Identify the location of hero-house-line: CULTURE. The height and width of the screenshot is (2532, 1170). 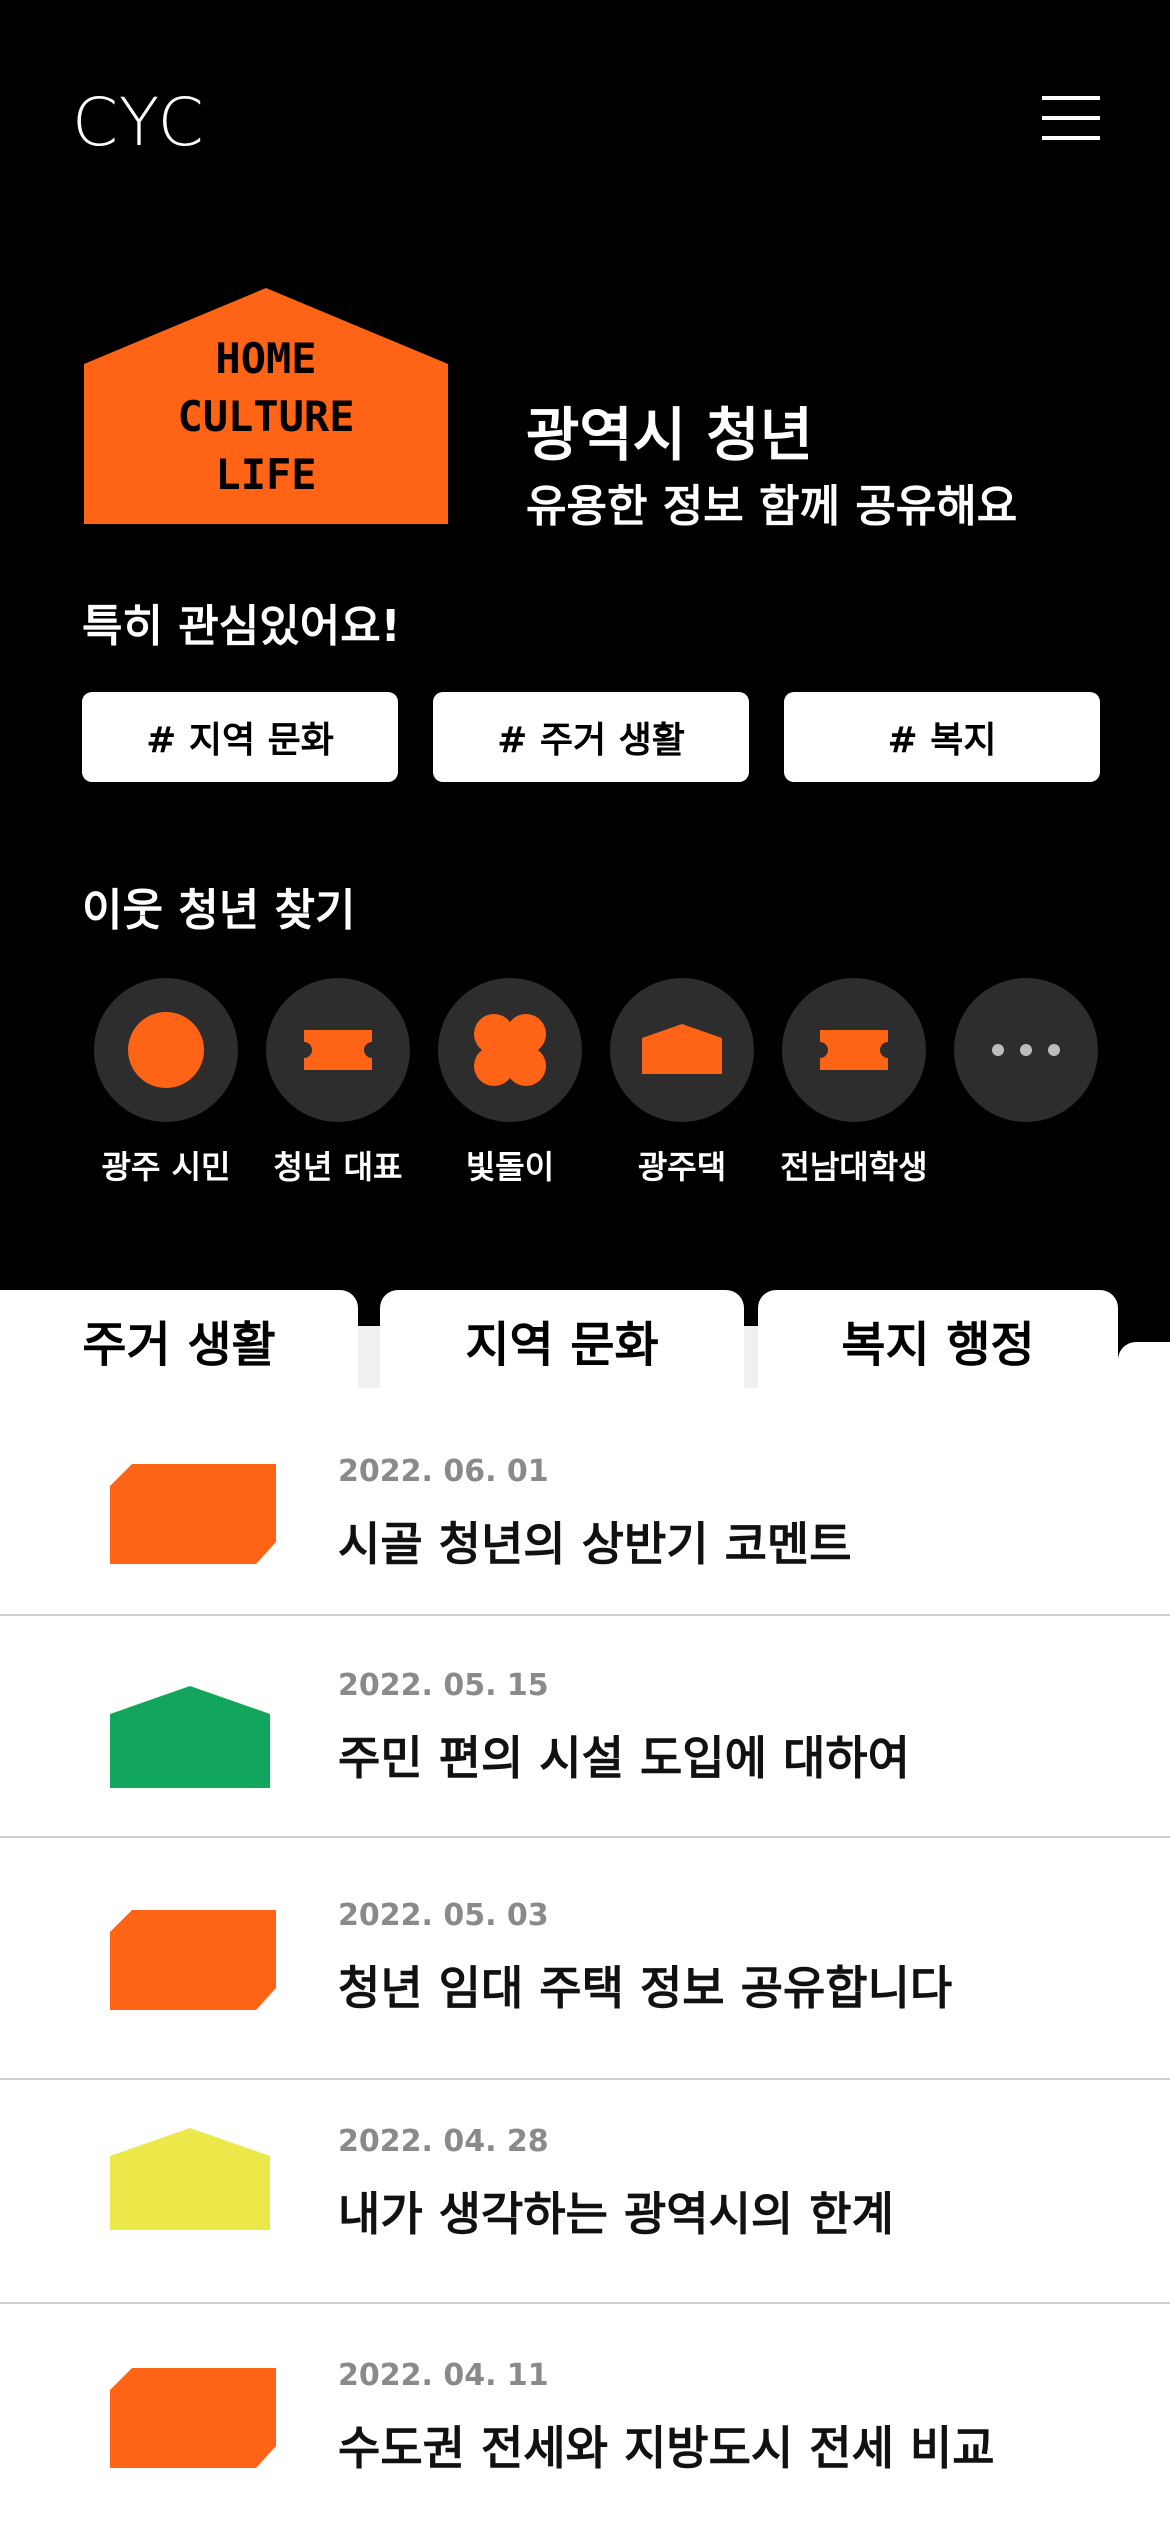
(266, 416).